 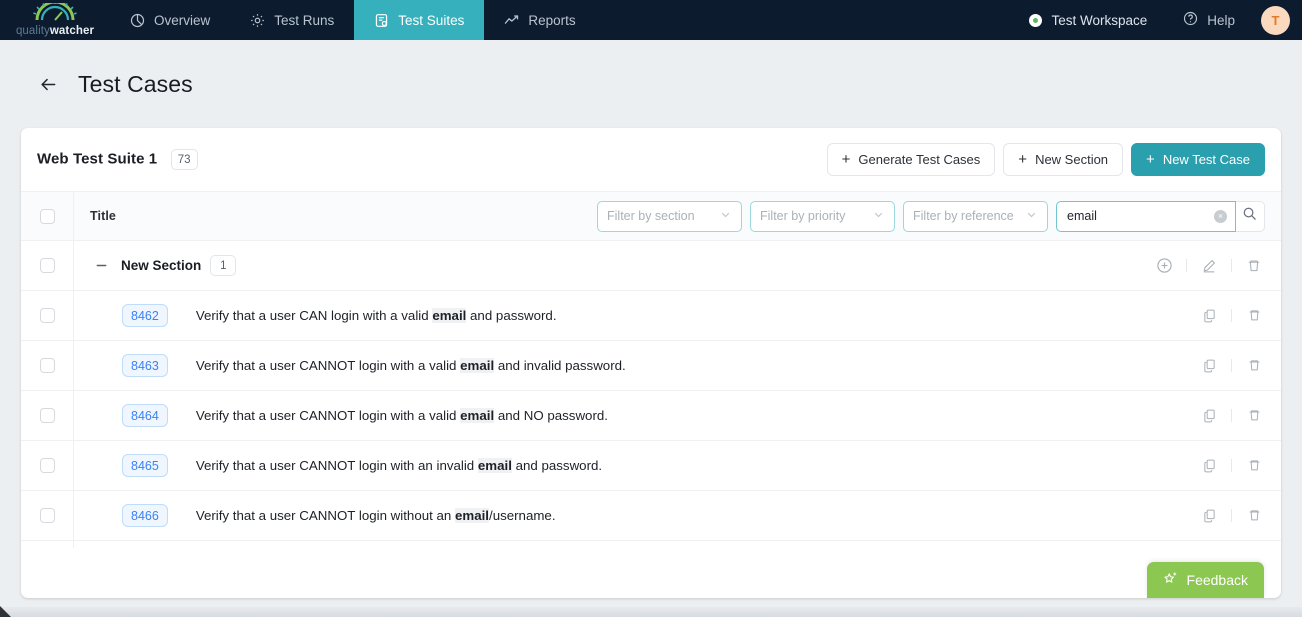 I want to click on plus-circle-icon, so click(x=1164, y=266).